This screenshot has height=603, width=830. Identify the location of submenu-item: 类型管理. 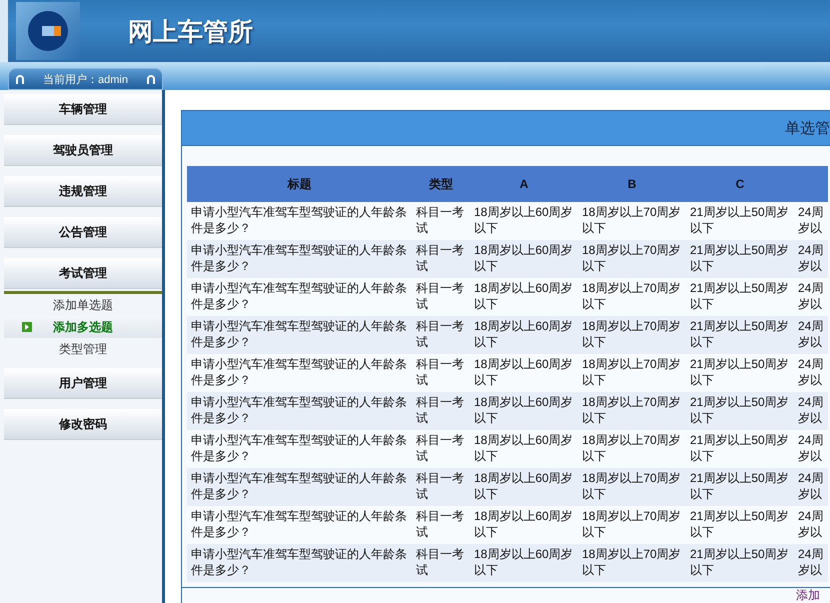
(83, 349).